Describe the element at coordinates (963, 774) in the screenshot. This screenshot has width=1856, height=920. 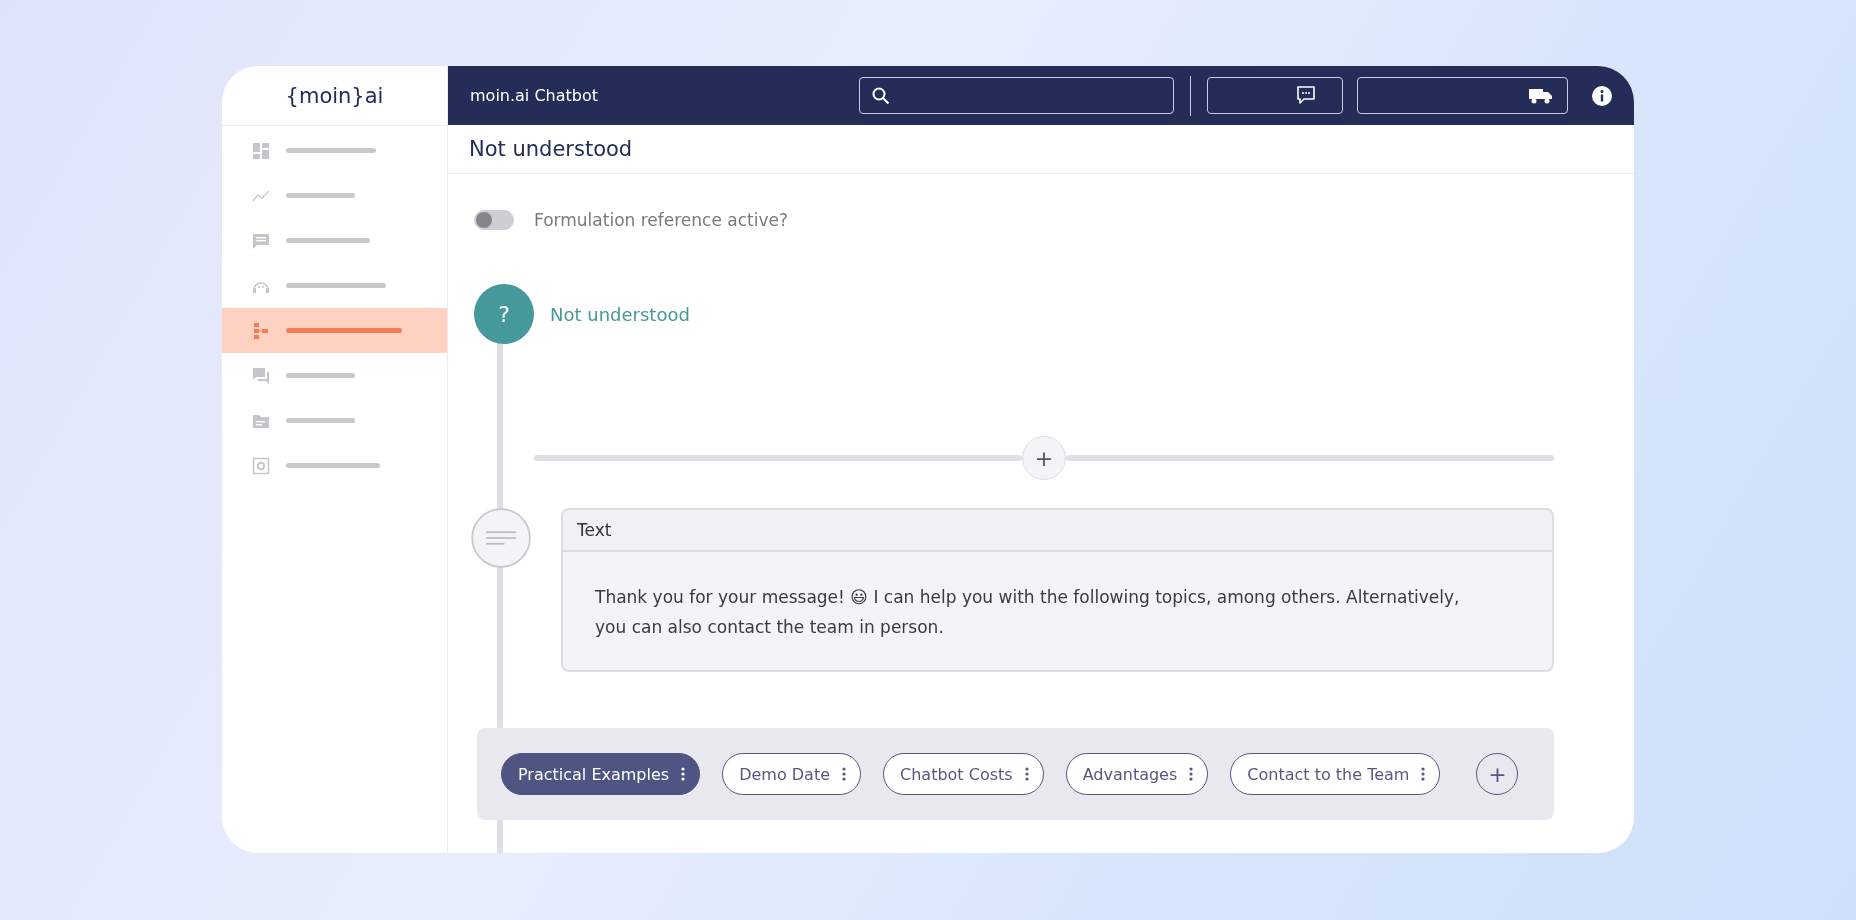
I see `quick-reply-chip: Chatbot Costs` at that location.